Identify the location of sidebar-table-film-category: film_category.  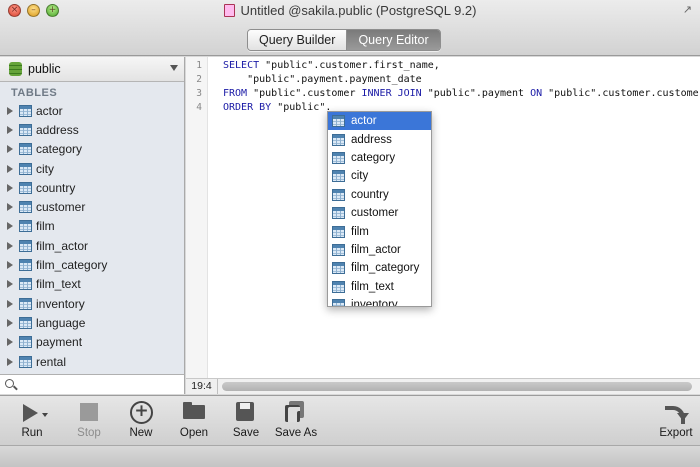
(92, 264).